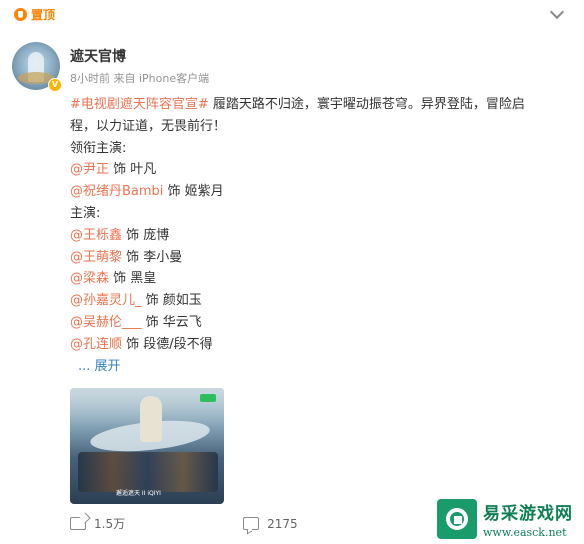  I want to click on role-text: 饰 段德/段不得, so click(167, 344).